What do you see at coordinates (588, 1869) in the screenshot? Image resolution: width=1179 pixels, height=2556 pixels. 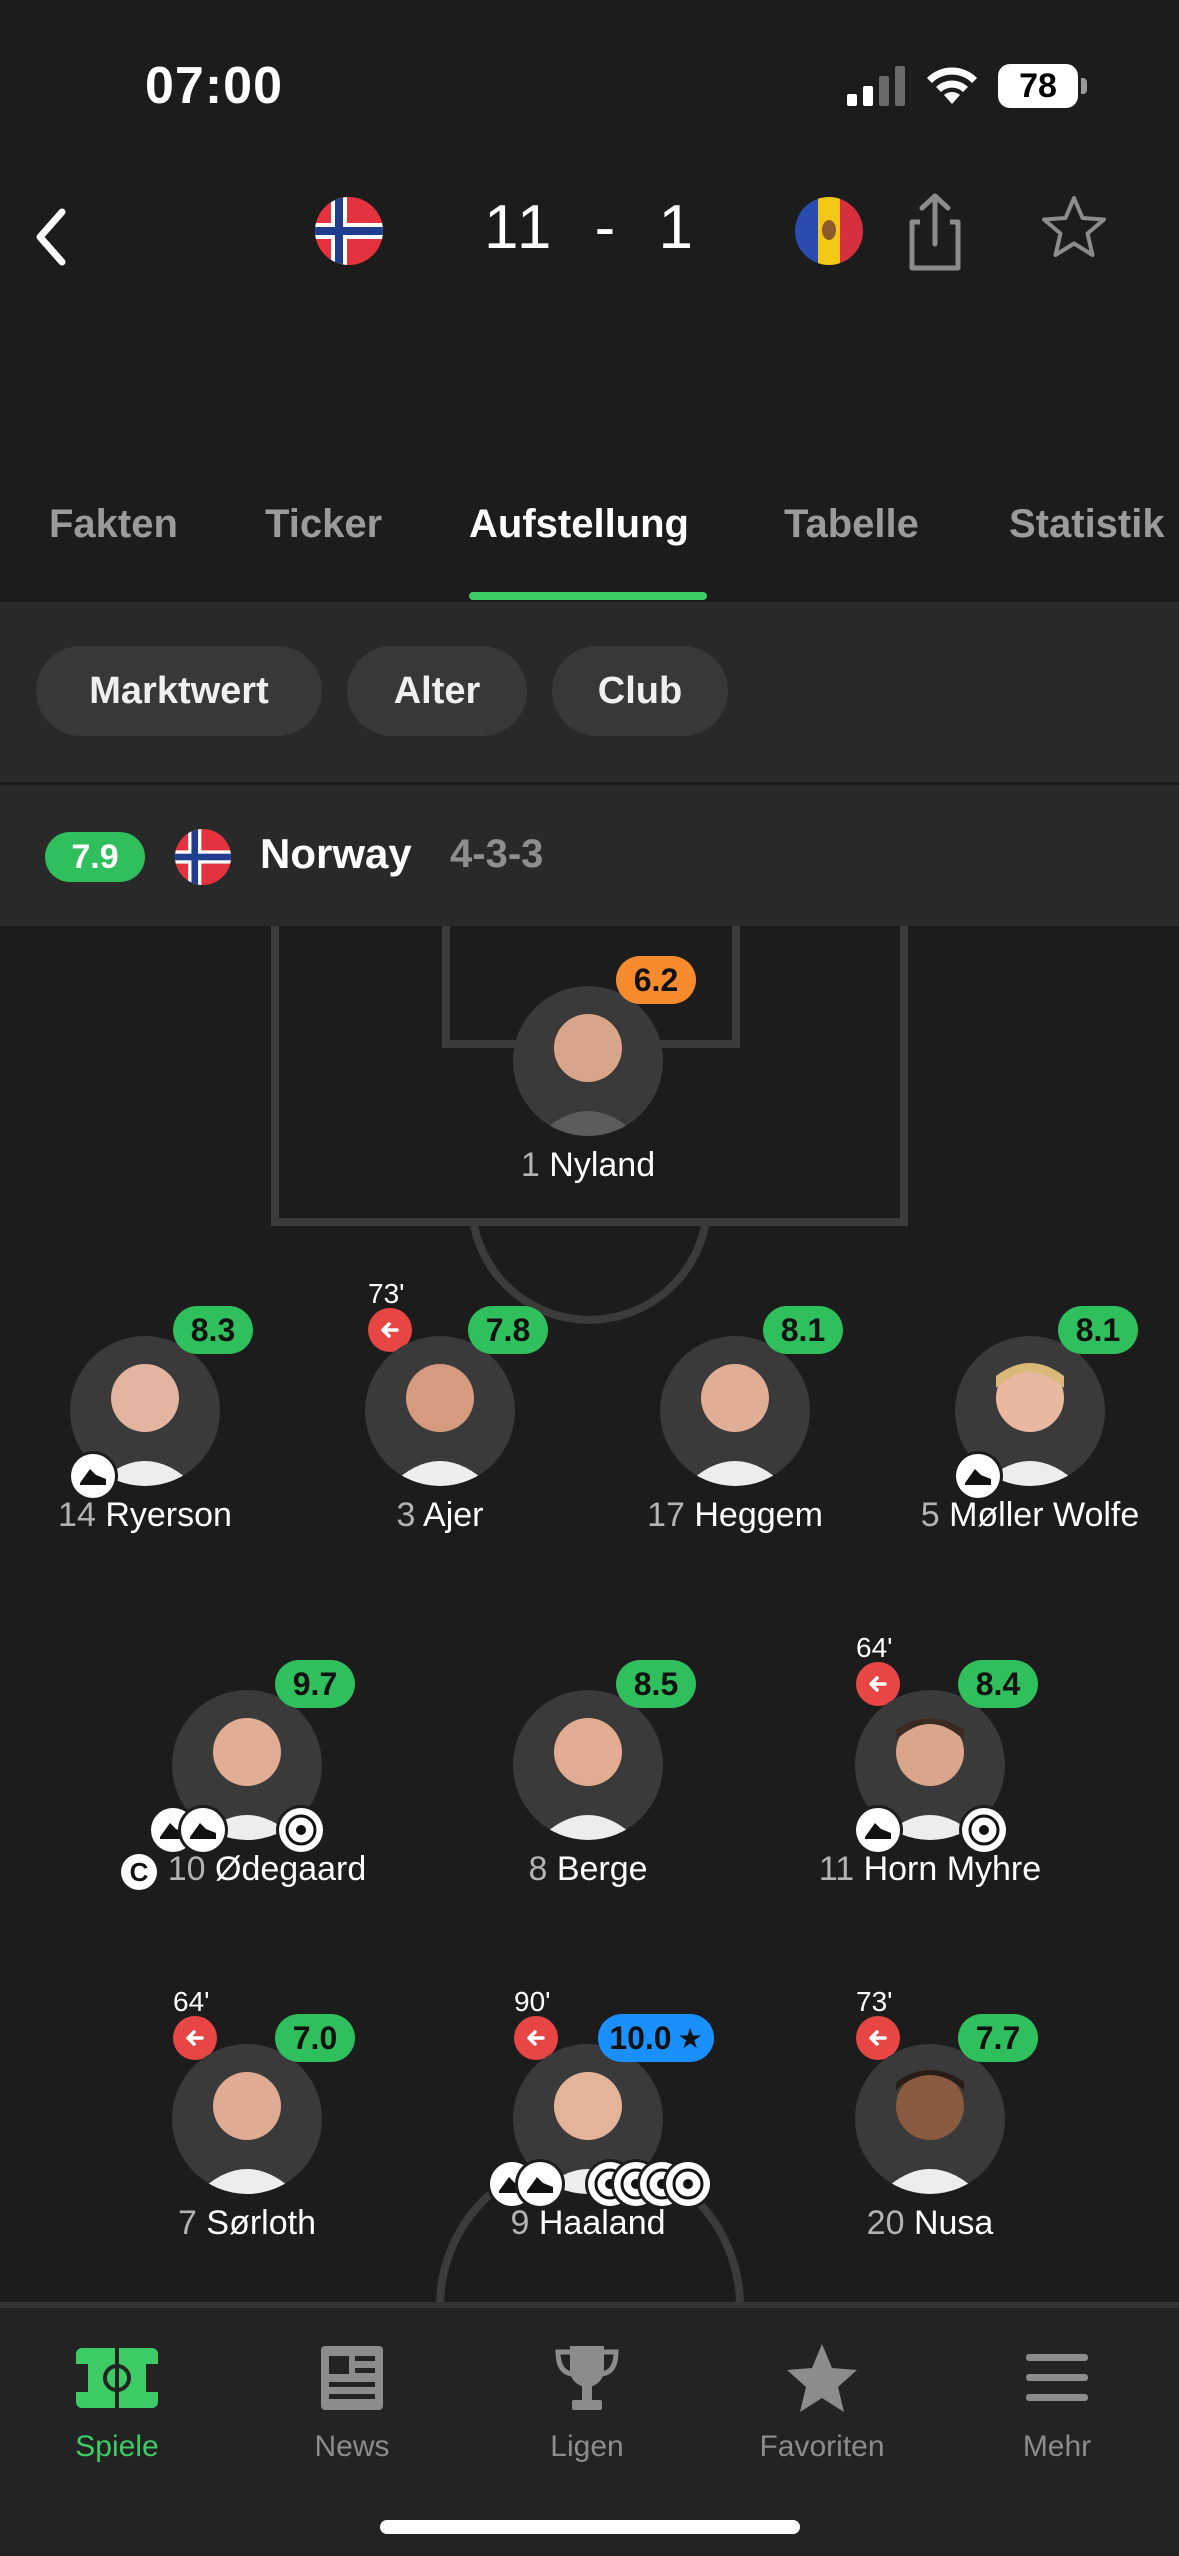 I see `player-name: 8 Berge` at bounding box center [588, 1869].